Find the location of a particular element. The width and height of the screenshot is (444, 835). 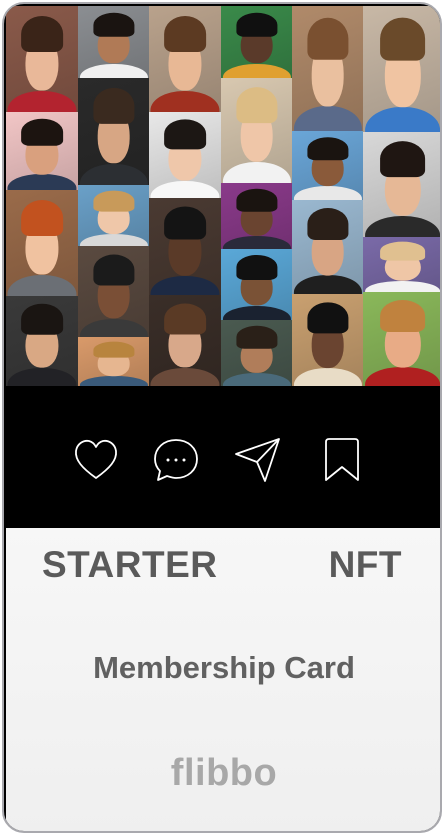

heart-icon is located at coordinates (96, 460).